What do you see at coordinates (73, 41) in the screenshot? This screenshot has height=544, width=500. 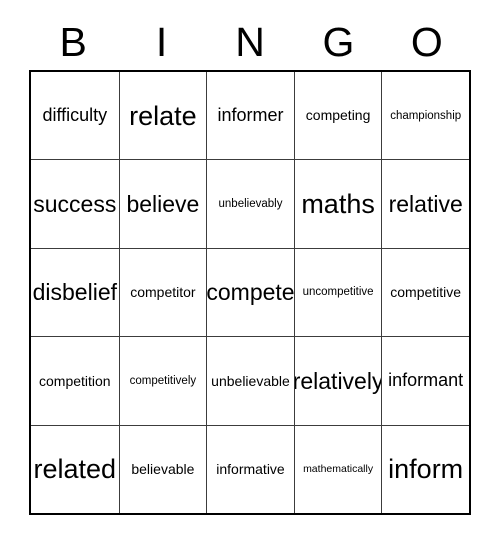 I see `header-letter-b: B` at bounding box center [73, 41].